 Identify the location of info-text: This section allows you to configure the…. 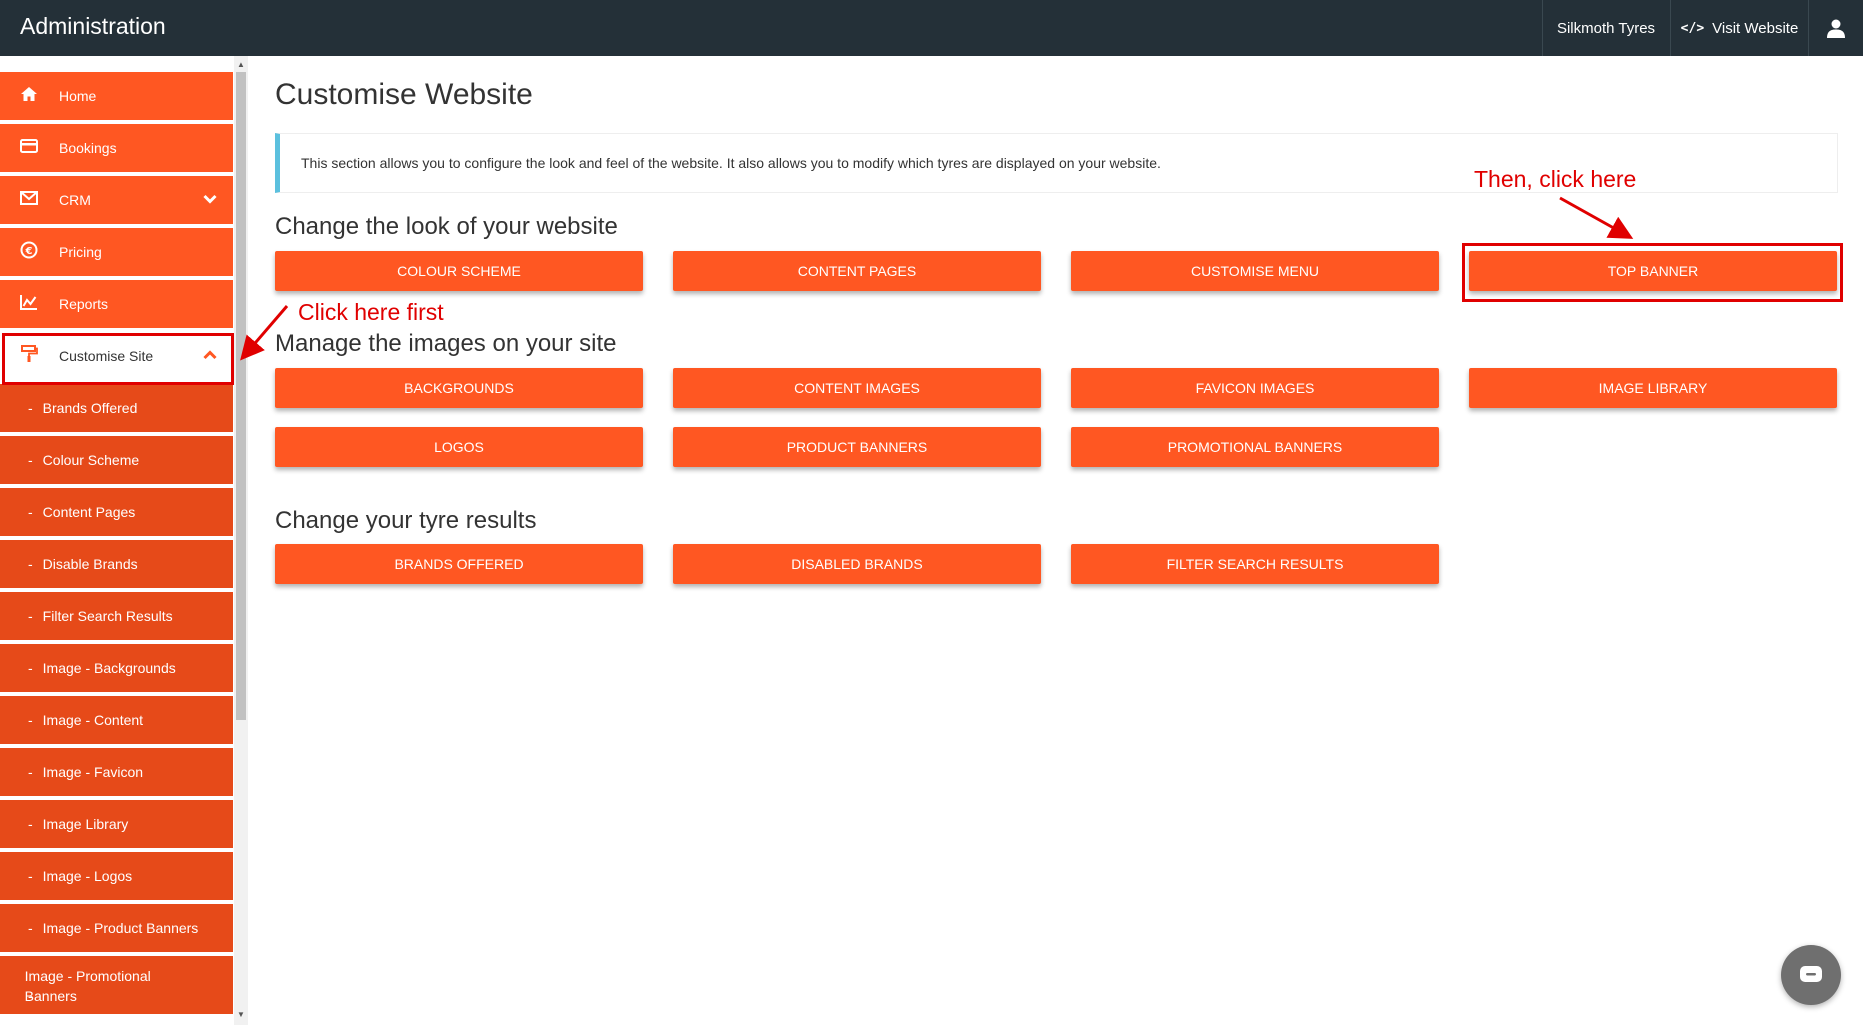
(731, 163).